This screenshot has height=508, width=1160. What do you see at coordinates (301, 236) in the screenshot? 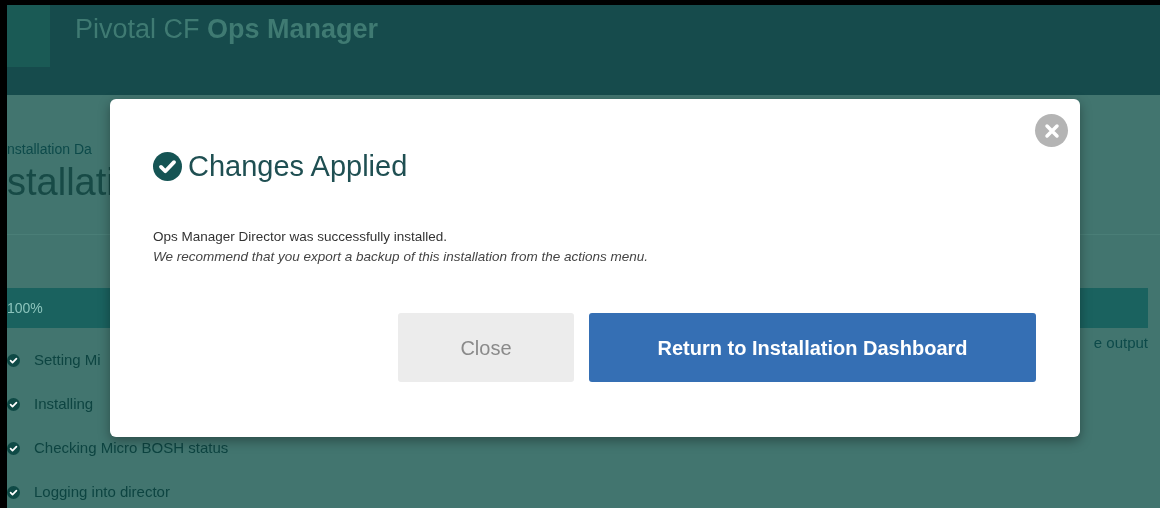
I see `dialog-message: Ops Manager Director was successfully installed.` at bounding box center [301, 236].